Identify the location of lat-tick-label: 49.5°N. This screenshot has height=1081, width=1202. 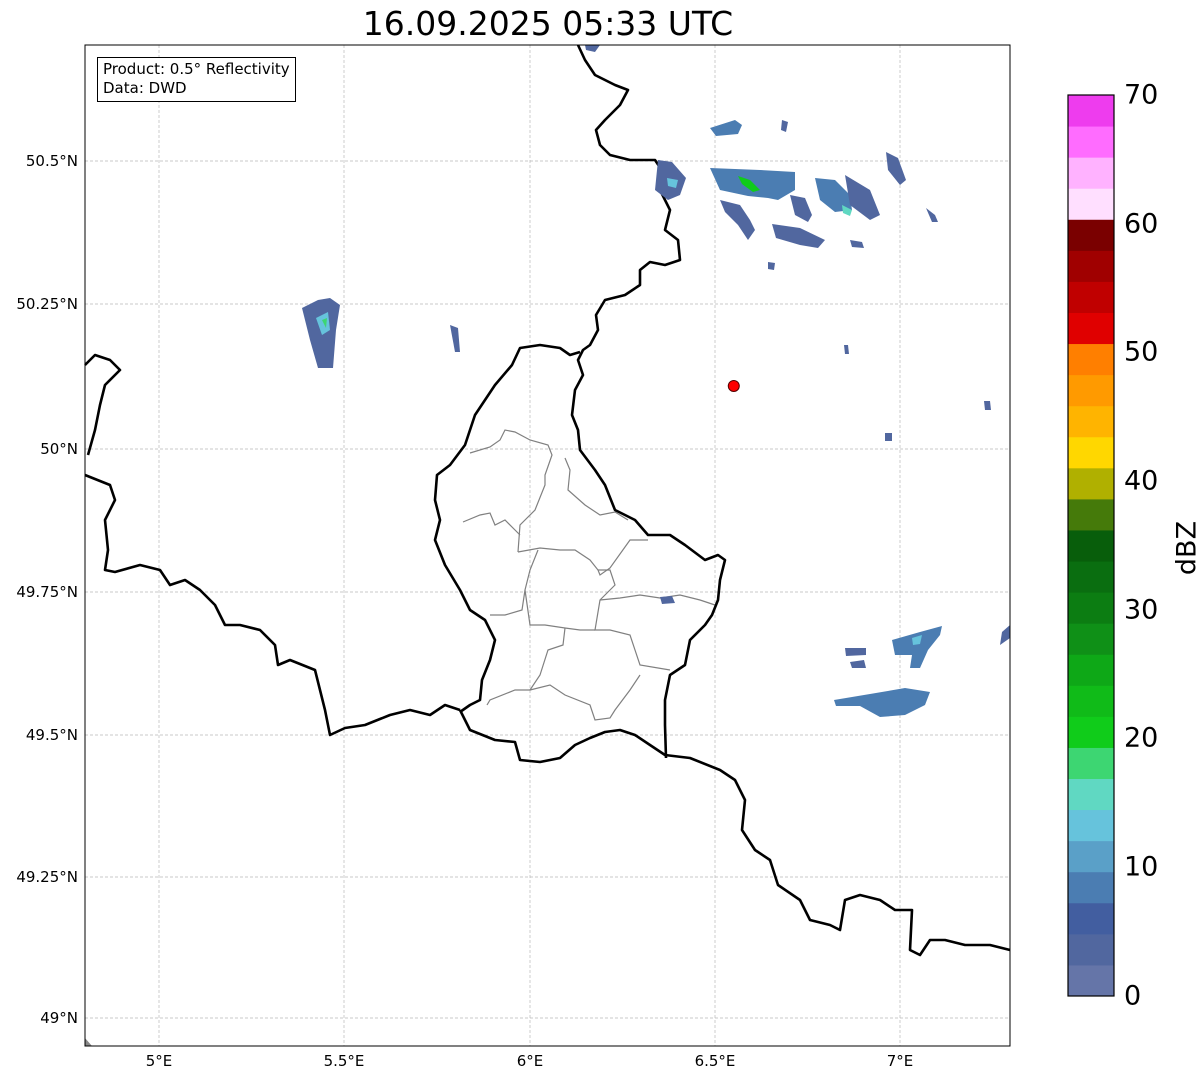
(51, 735).